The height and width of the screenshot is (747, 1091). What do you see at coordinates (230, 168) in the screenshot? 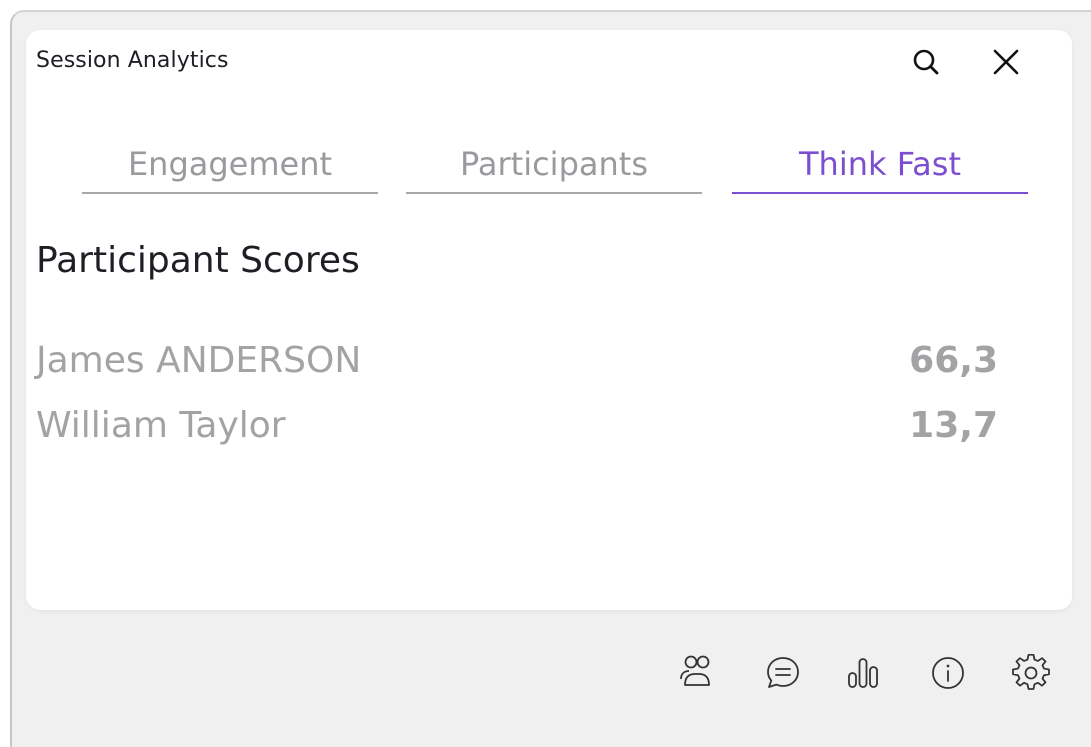
I see `tab-engagement: Engagement` at bounding box center [230, 168].